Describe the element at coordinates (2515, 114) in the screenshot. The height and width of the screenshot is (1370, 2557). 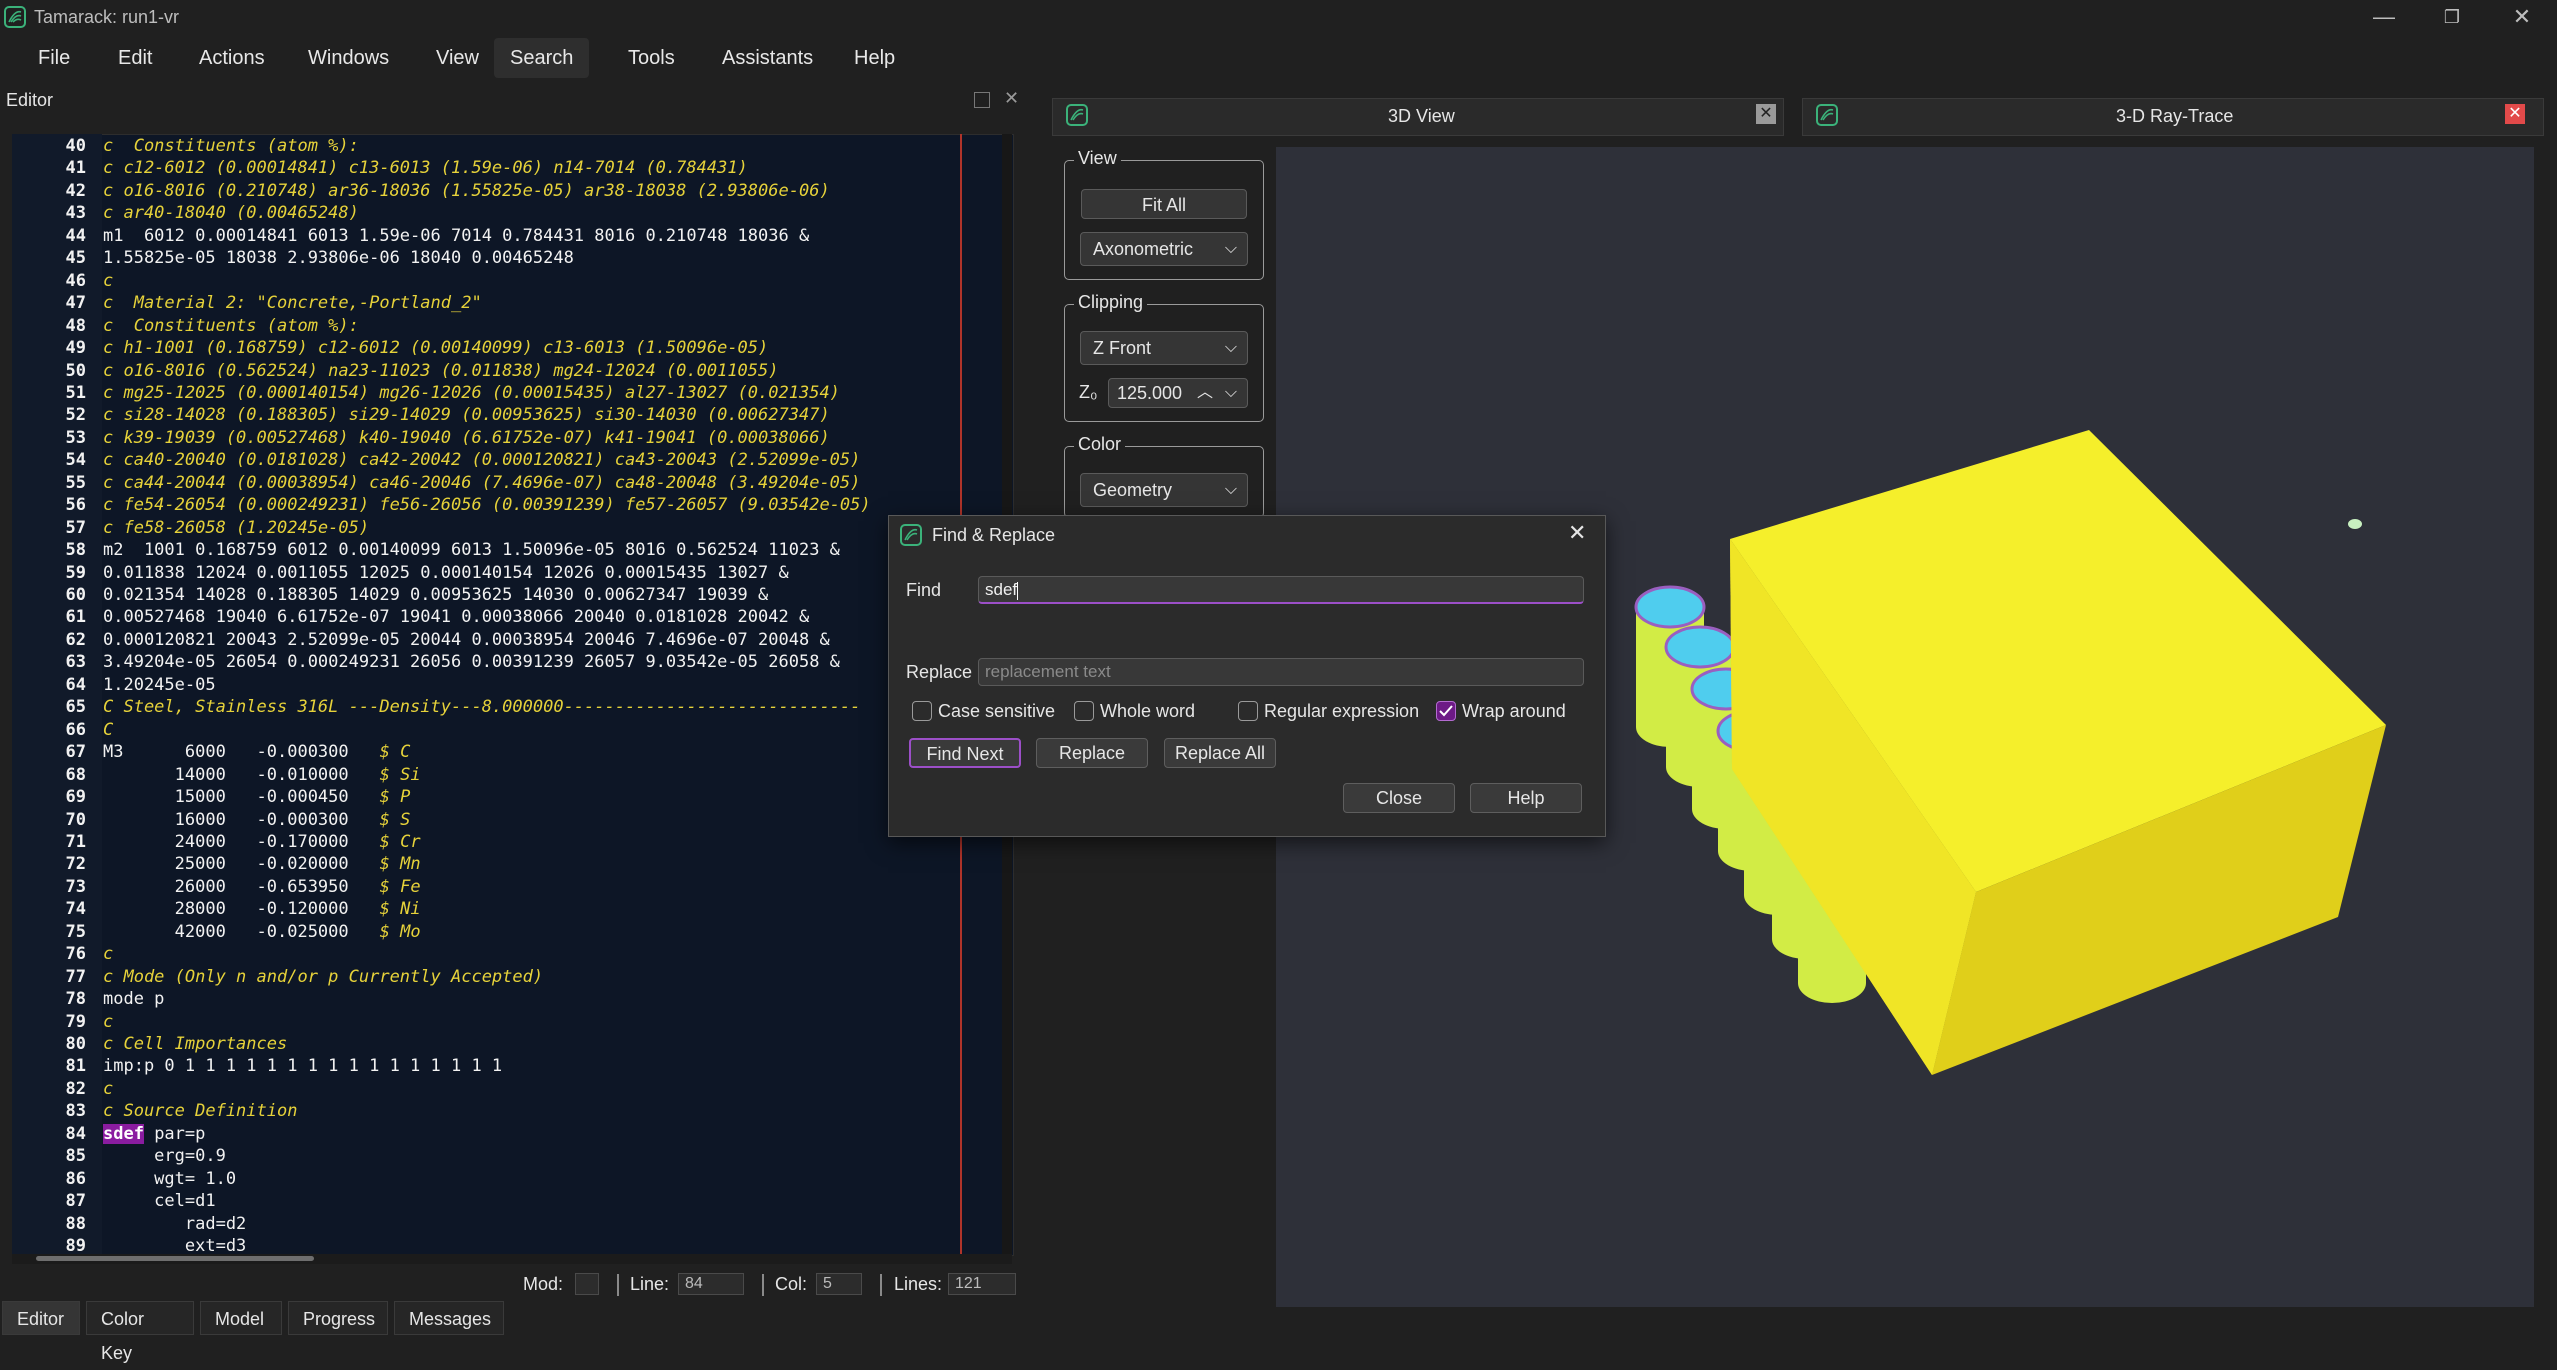
I see `close-ray-trace-icon: ✕` at that location.